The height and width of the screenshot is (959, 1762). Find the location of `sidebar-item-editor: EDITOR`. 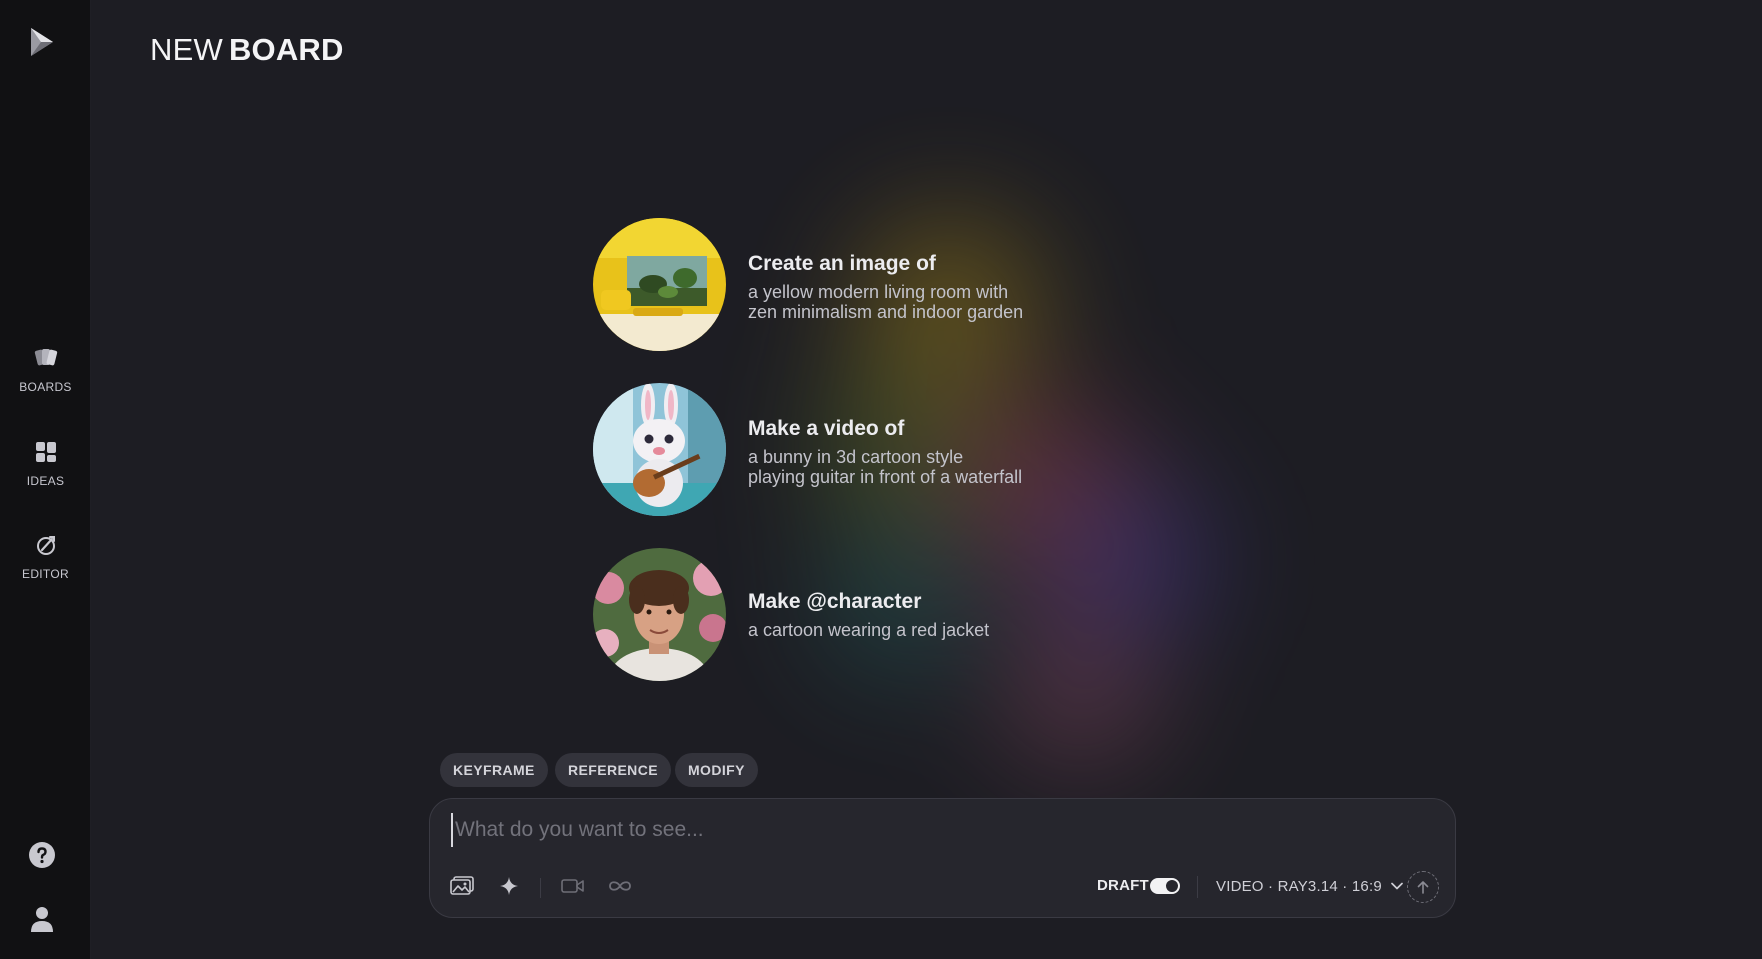

sidebar-item-editor: EDITOR is located at coordinates (45, 556).